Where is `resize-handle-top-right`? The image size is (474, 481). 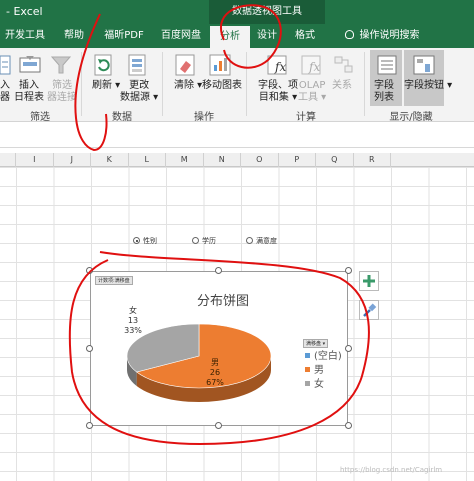 resize-handle-top-right is located at coordinates (348, 270).